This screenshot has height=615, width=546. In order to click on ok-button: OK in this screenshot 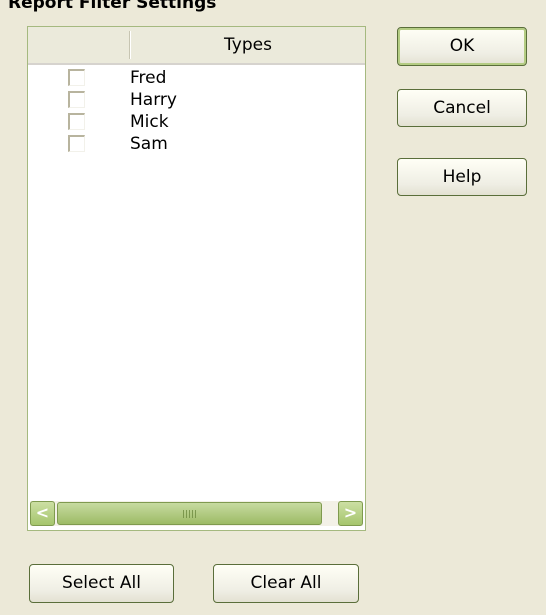, I will do `click(462, 46)`.